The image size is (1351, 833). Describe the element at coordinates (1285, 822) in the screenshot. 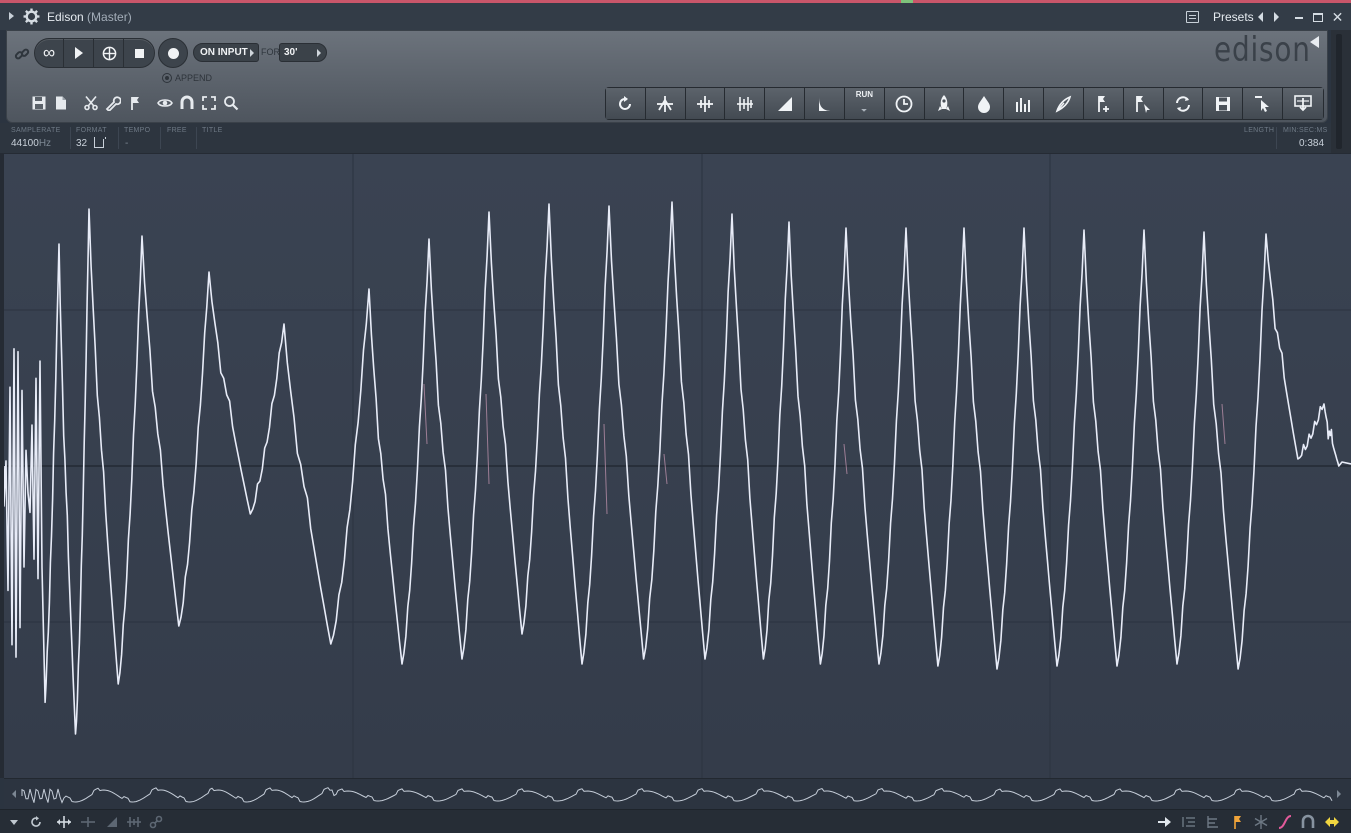

I see `curve-icon` at that location.